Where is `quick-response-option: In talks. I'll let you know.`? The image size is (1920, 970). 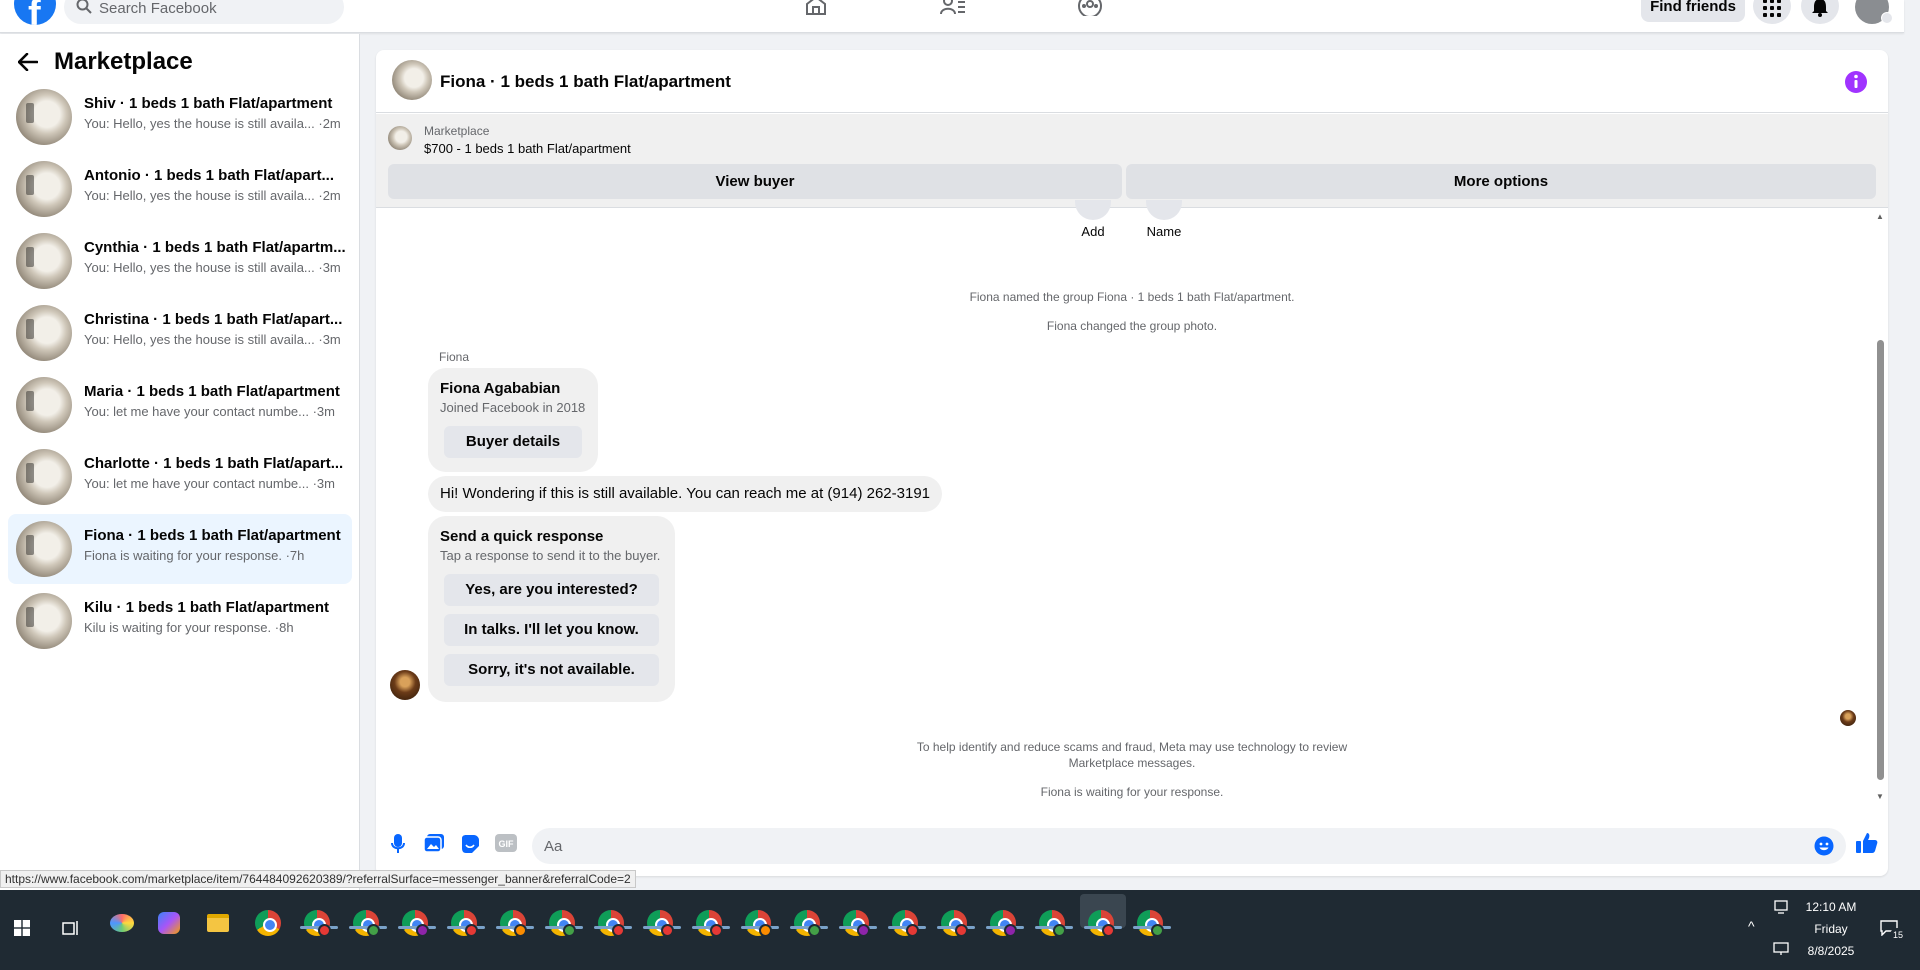 quick-response-option: In talks. I'll let you know. is located at coordinates (551, 630).